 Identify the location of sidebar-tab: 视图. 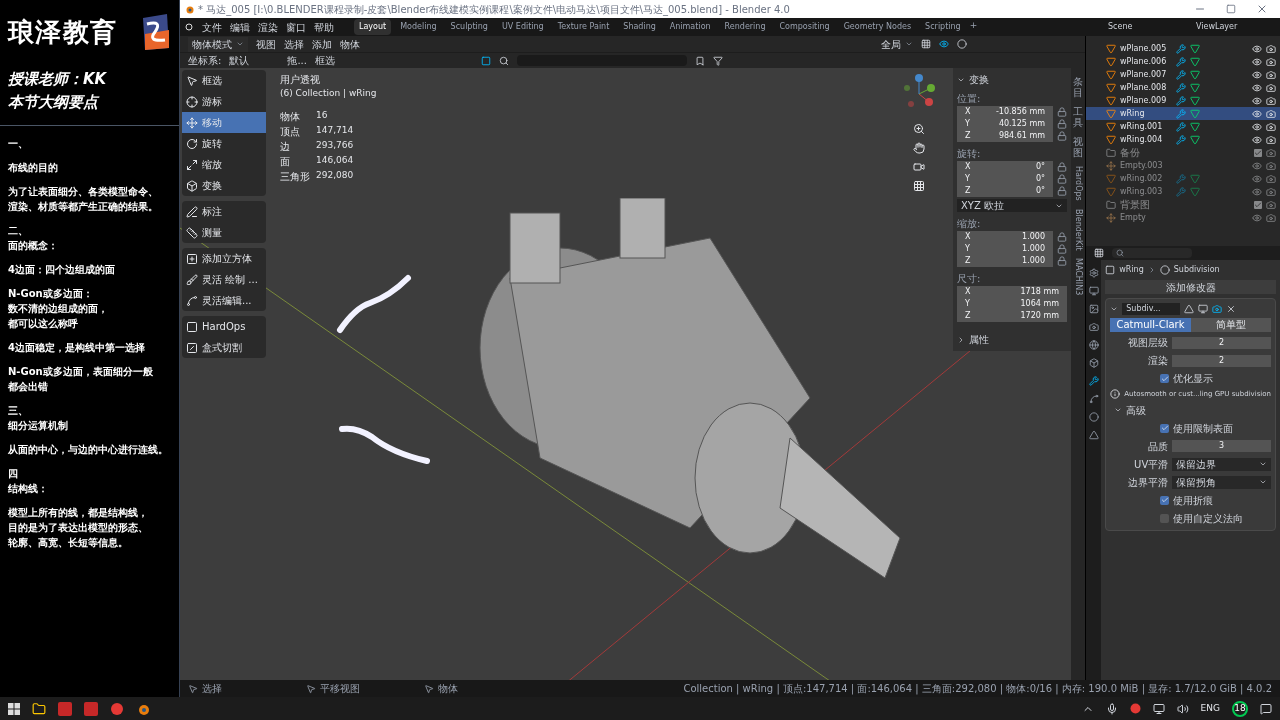
(1078, 147).